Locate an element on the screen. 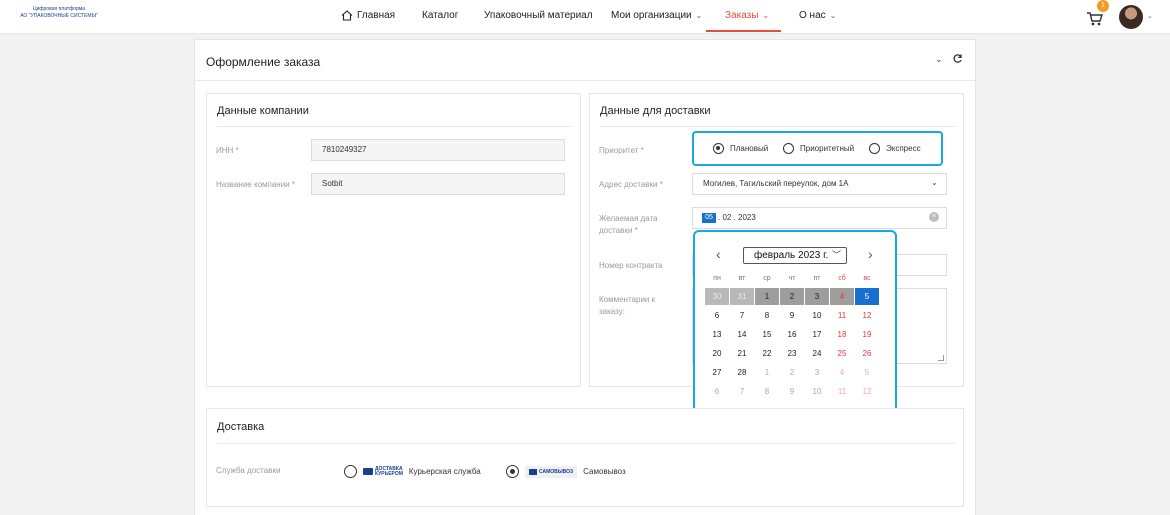 The image size is (1170, 515). calendar-day: 23 is located at coordinates (792, 353).